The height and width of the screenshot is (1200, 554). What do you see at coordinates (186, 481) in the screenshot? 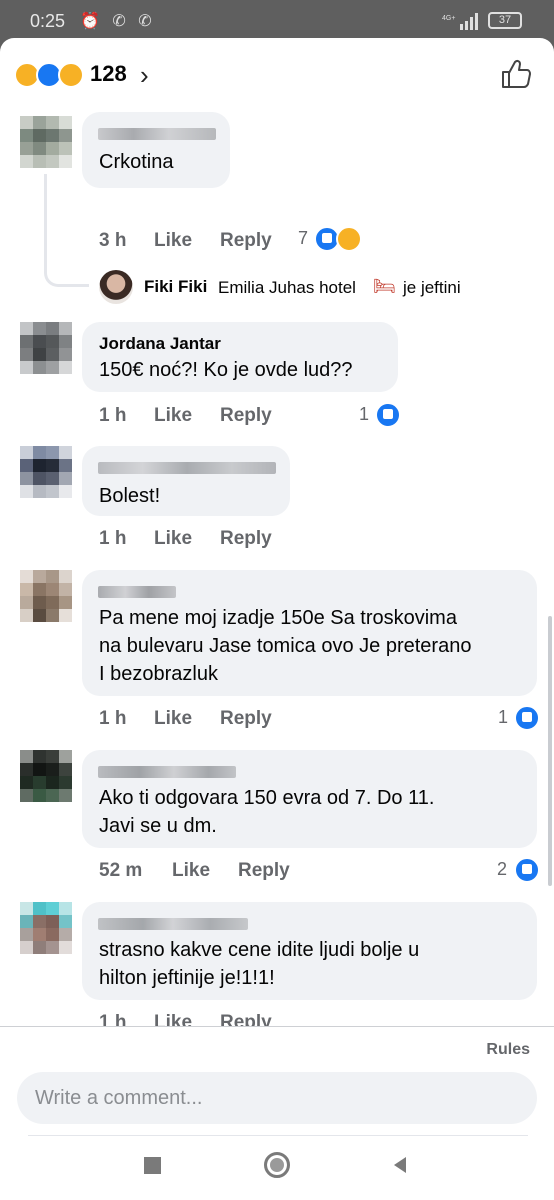
I see `comment-bubble: Bolest!` at bounding box center [186, 481].